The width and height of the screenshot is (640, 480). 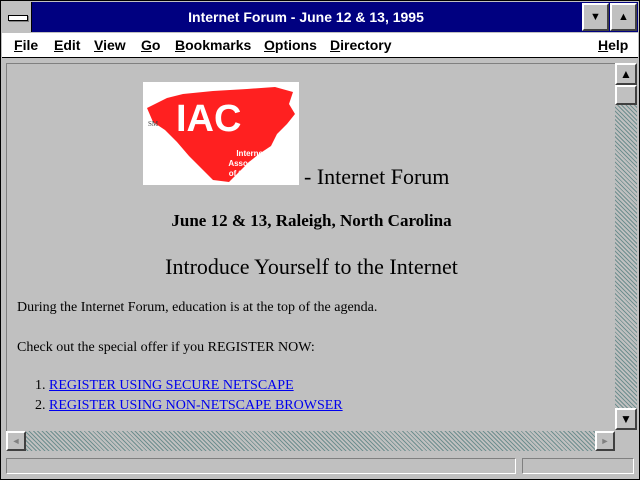 I want to click on status-message, so click(x=261, y=466).